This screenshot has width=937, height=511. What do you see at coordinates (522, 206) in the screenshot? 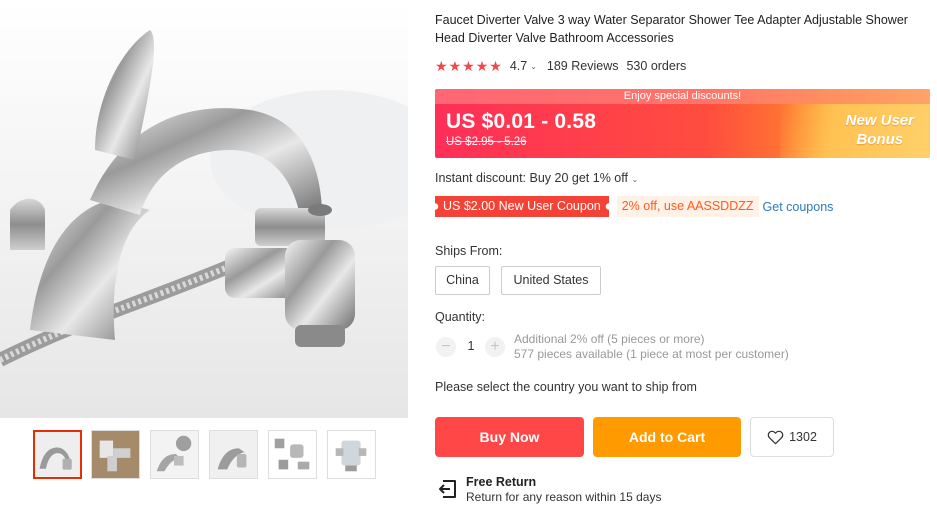
I see `new-user-coupon: US $2.00 New User Coupon` at bounding box center [522, 206].